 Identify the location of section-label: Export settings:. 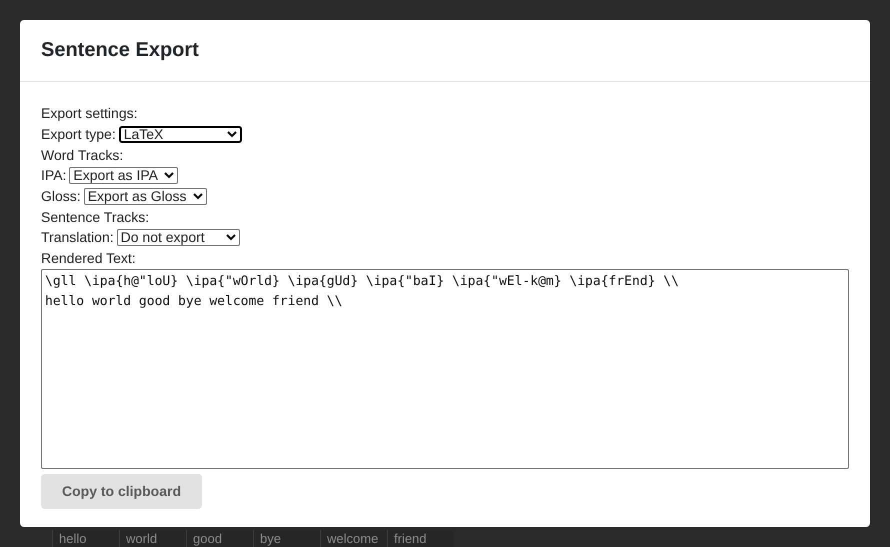
(89, 113).